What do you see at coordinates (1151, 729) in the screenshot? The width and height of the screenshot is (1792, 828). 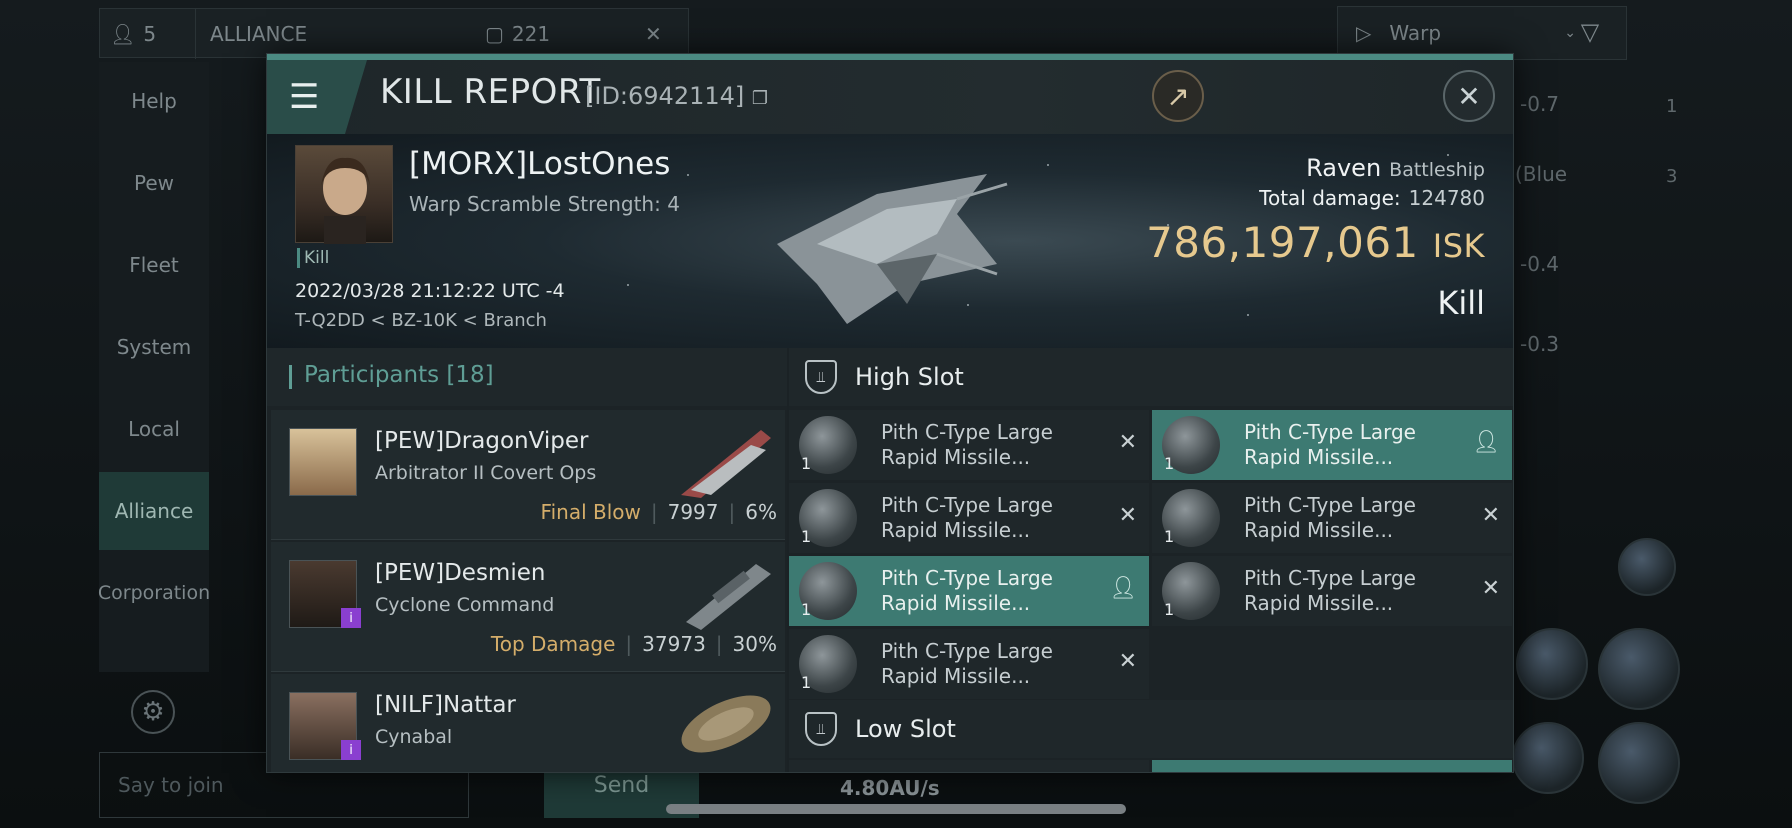 I see `low-slot-header: ⫫ Low Slot` at bounding box center [1151, 729].